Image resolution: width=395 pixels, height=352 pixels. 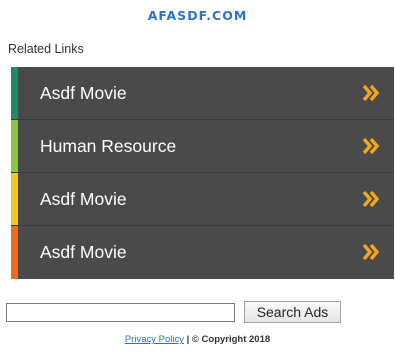 What do you see at coordinates (120, 312) in the screenshot?
I see `search-input` at bounding box center [120, 312].